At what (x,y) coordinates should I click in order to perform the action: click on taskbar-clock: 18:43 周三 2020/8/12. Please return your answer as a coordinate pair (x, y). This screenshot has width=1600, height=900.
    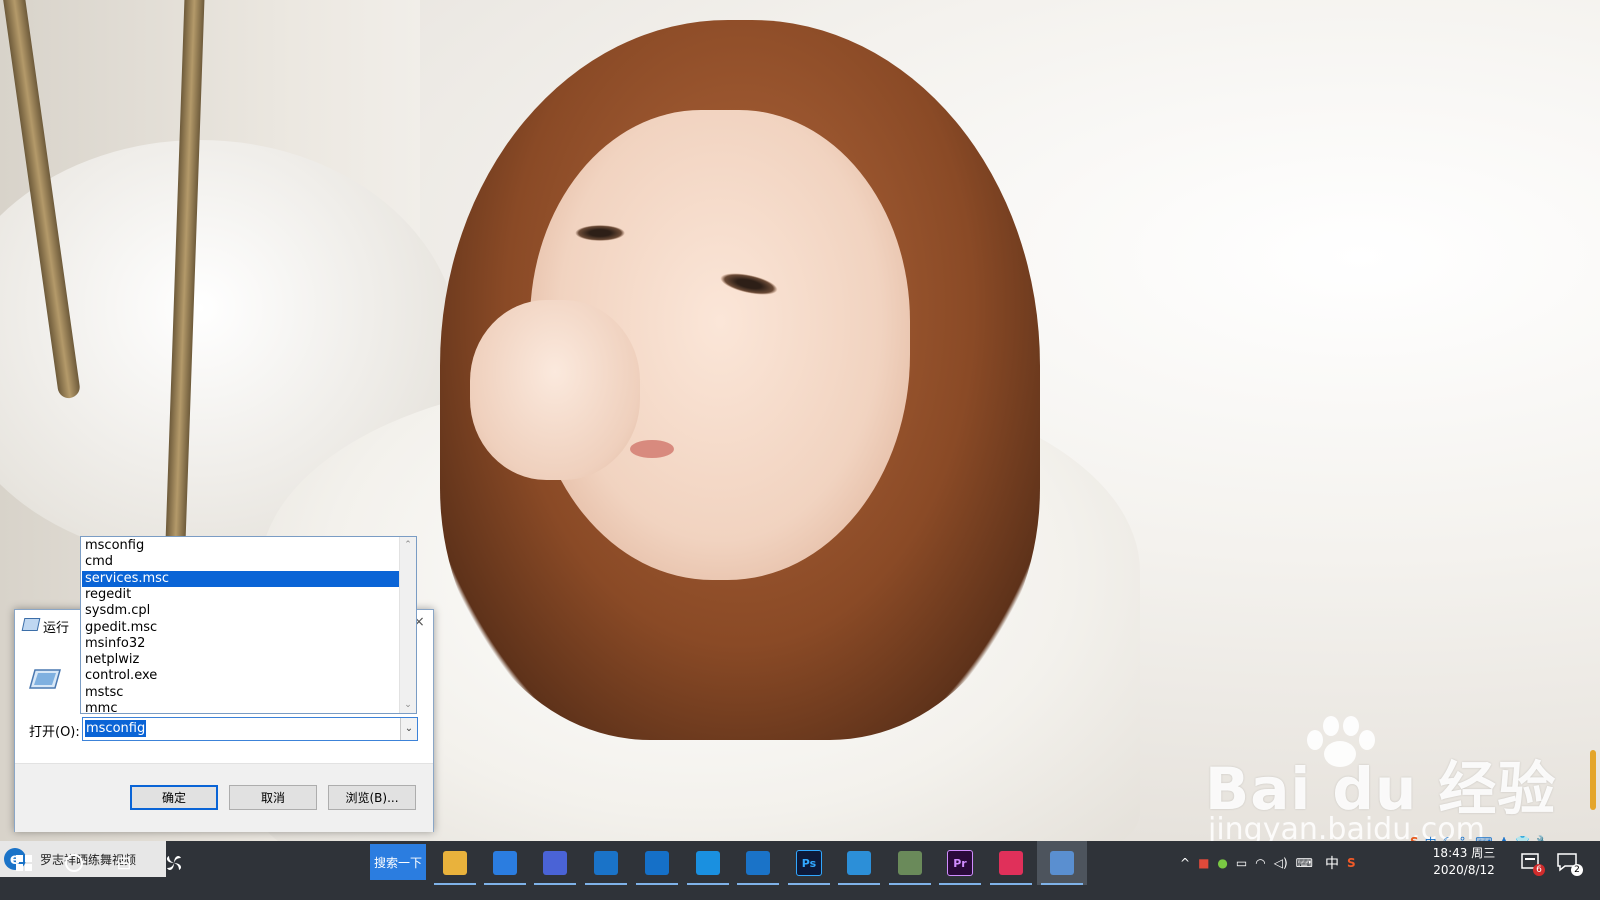
    Looking at the image, I should click on (1464, 862).